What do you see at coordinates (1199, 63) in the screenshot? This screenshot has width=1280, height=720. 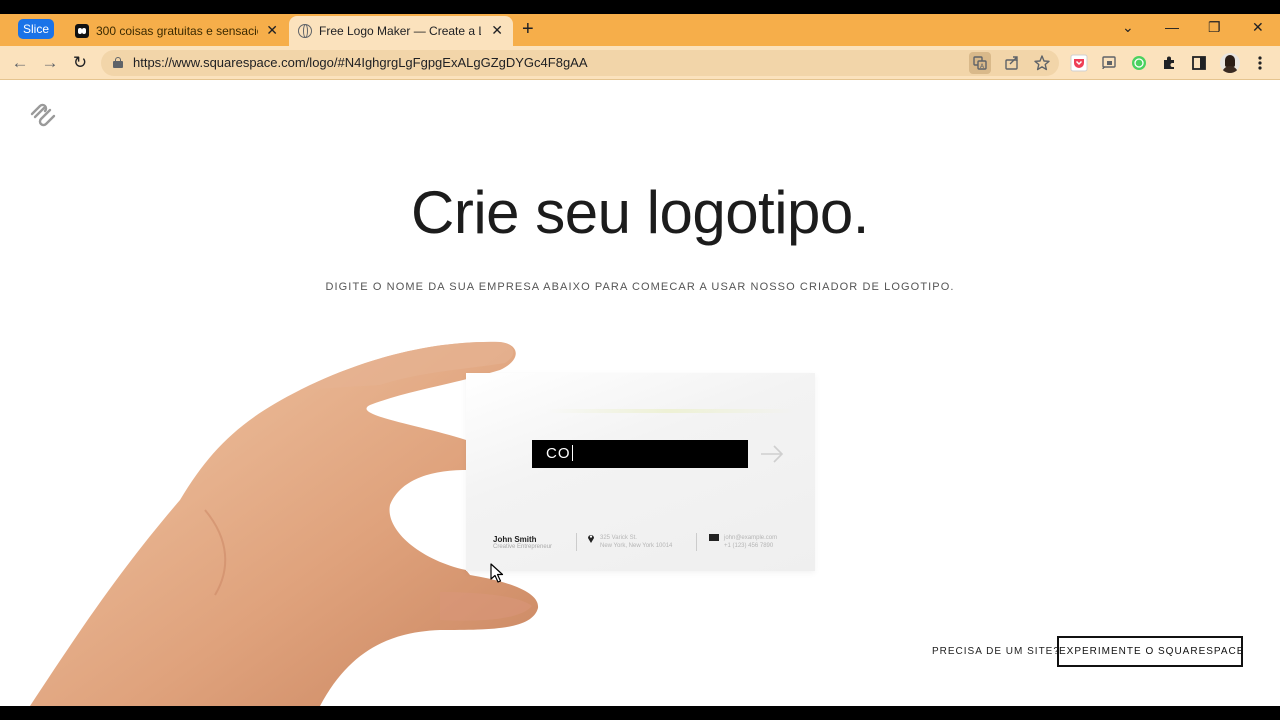 I see `side-panel-icon` at bounding box center [1199, 63].